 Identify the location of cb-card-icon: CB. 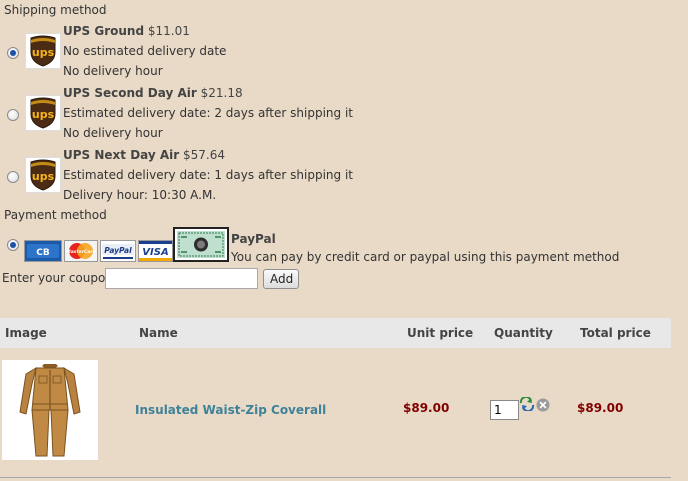
(43, 251).